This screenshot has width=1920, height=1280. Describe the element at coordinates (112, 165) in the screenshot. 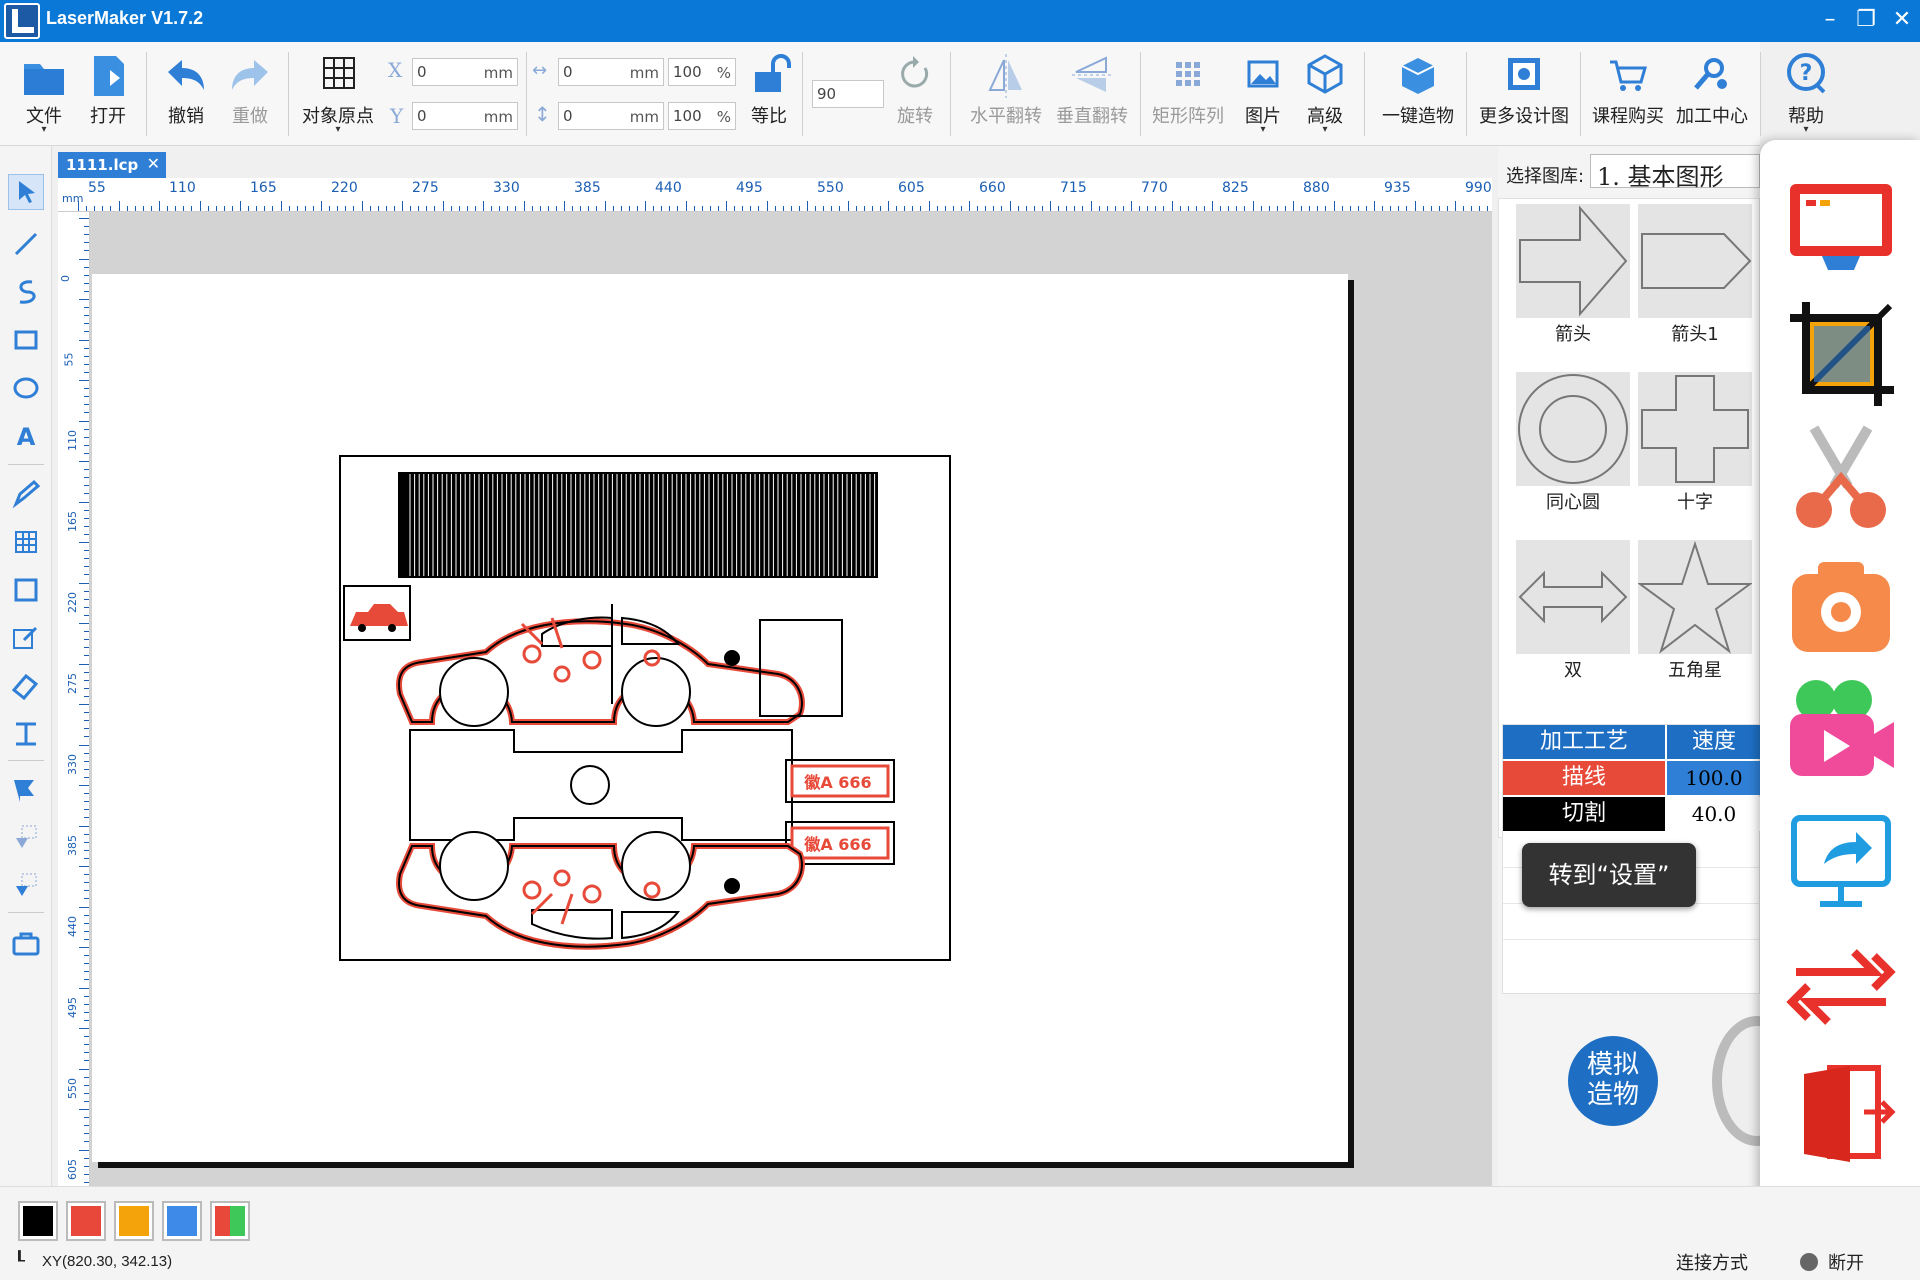

I see `tab-document: 1111.lcp ✕` at that location.